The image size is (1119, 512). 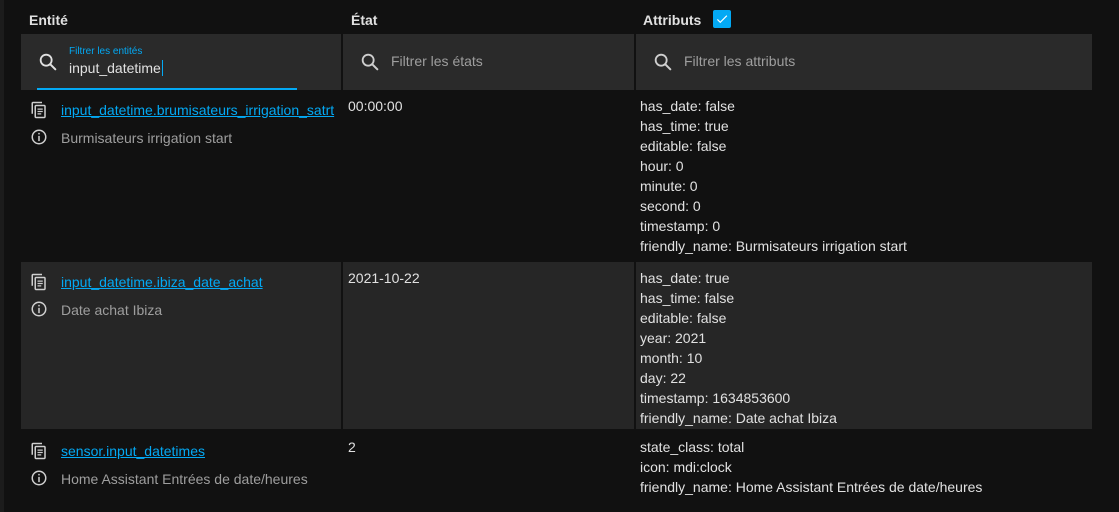 What do you see at coordinates (663, 378) in the screenshot?
I see `attribute-item: day: 22` at bounding box center [663, 378].